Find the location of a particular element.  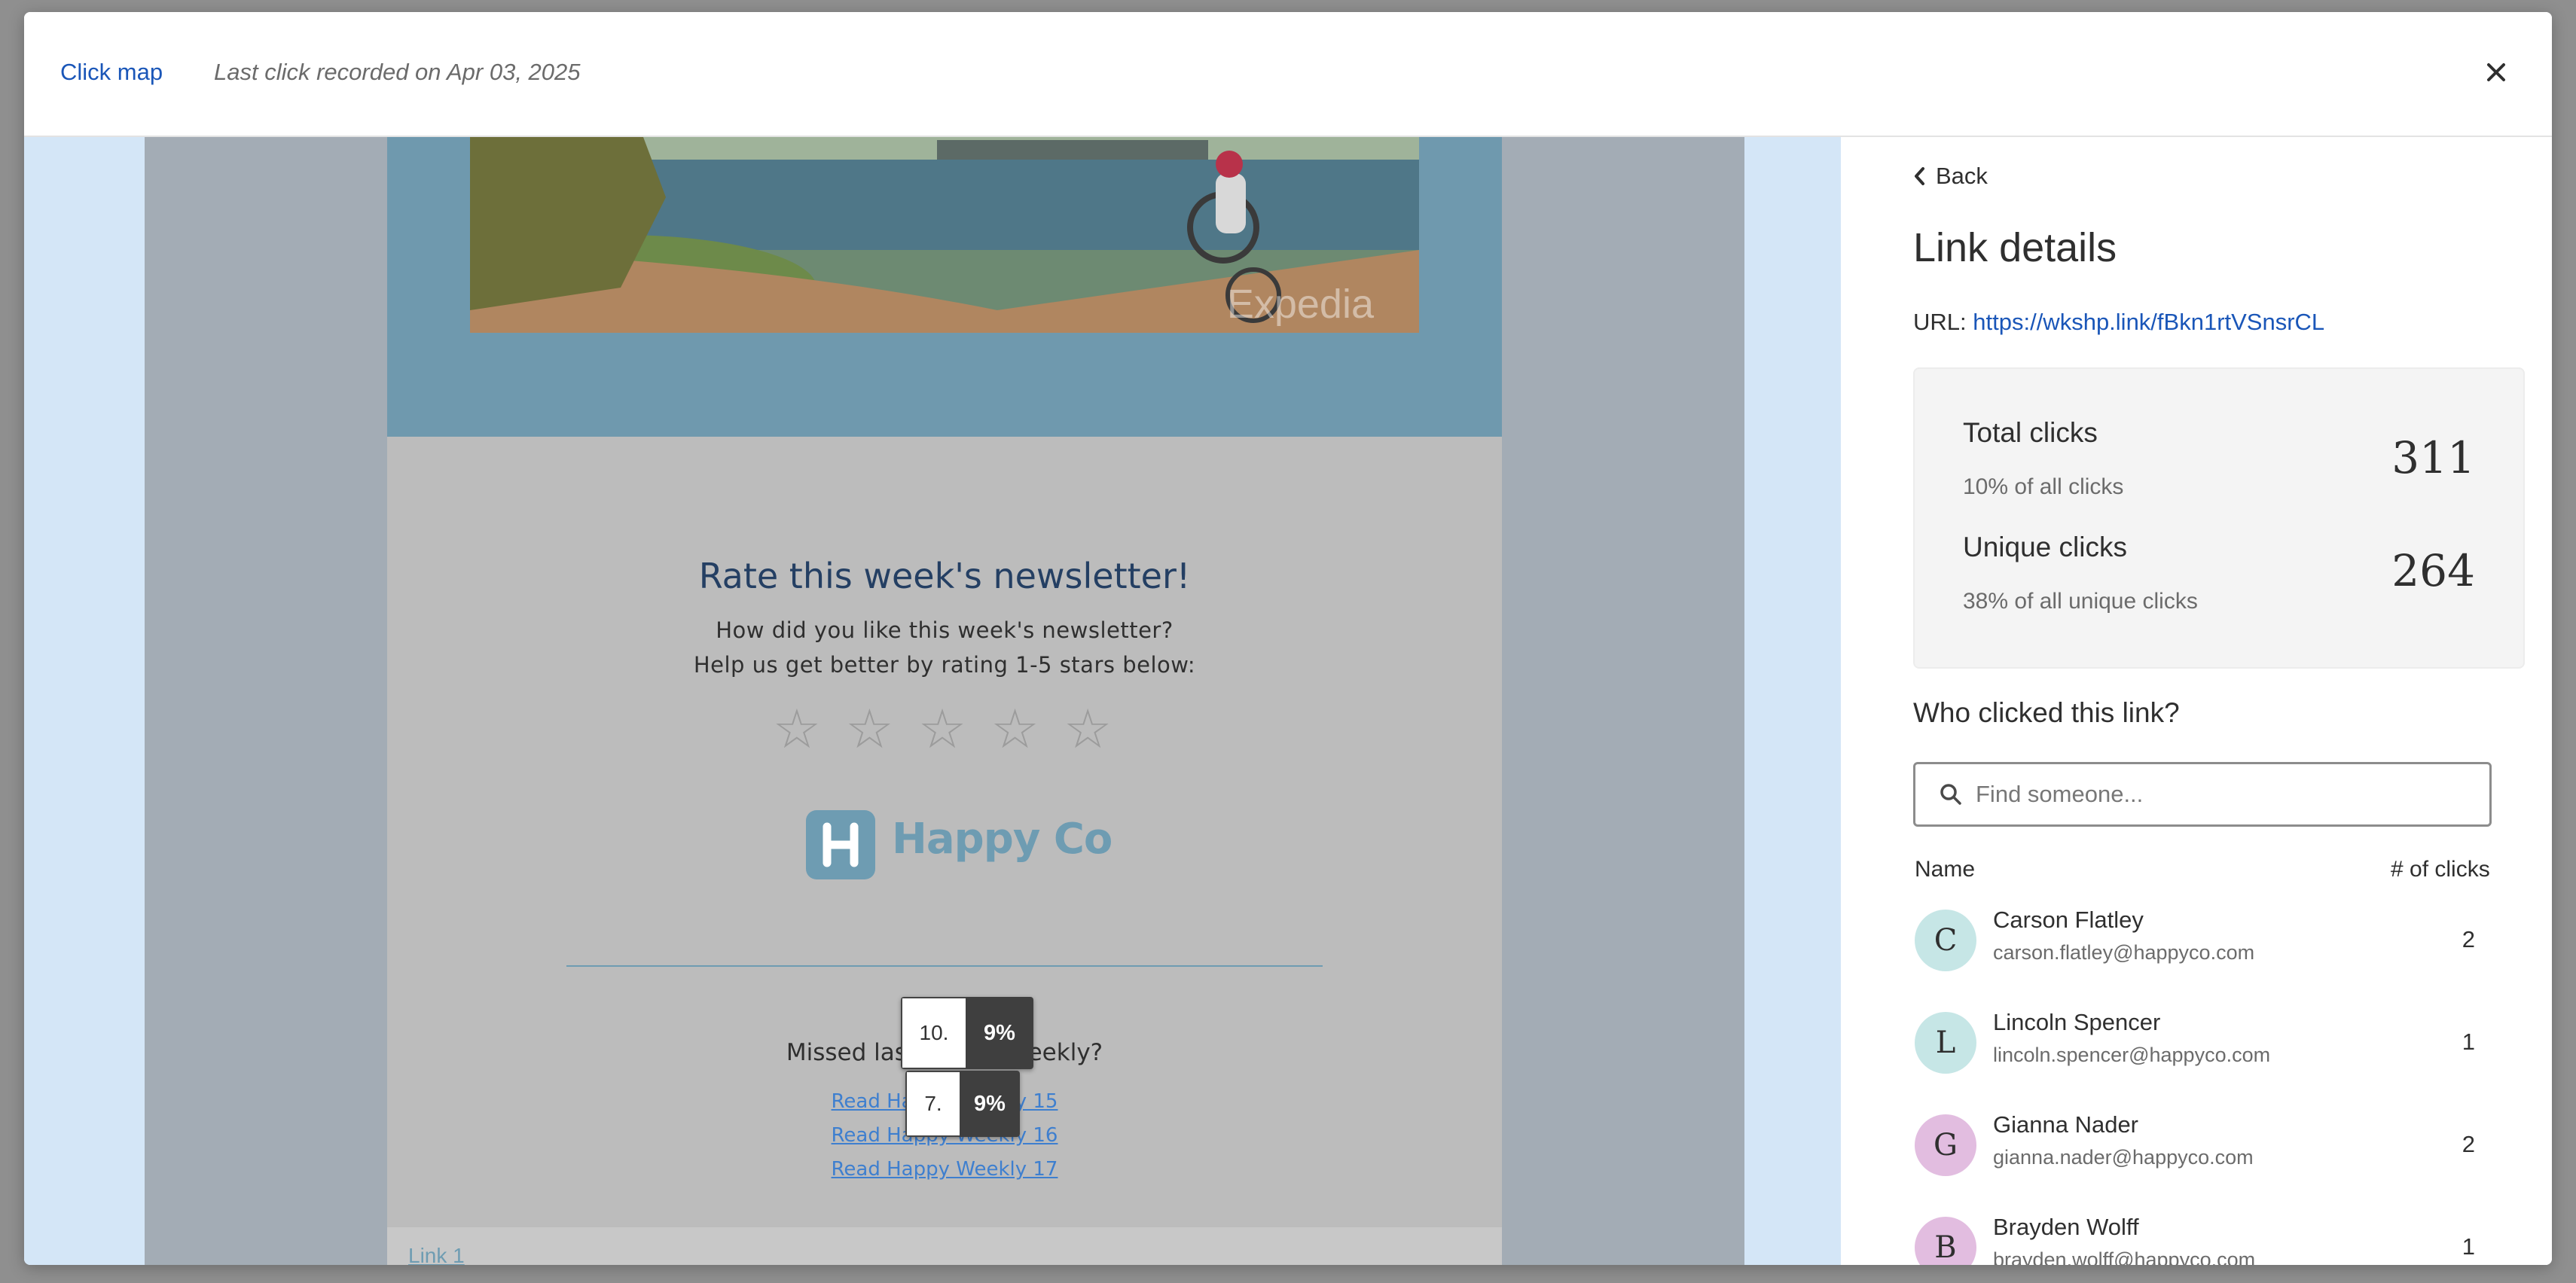

url-label: URL: is located at coordinates (1940, 322).